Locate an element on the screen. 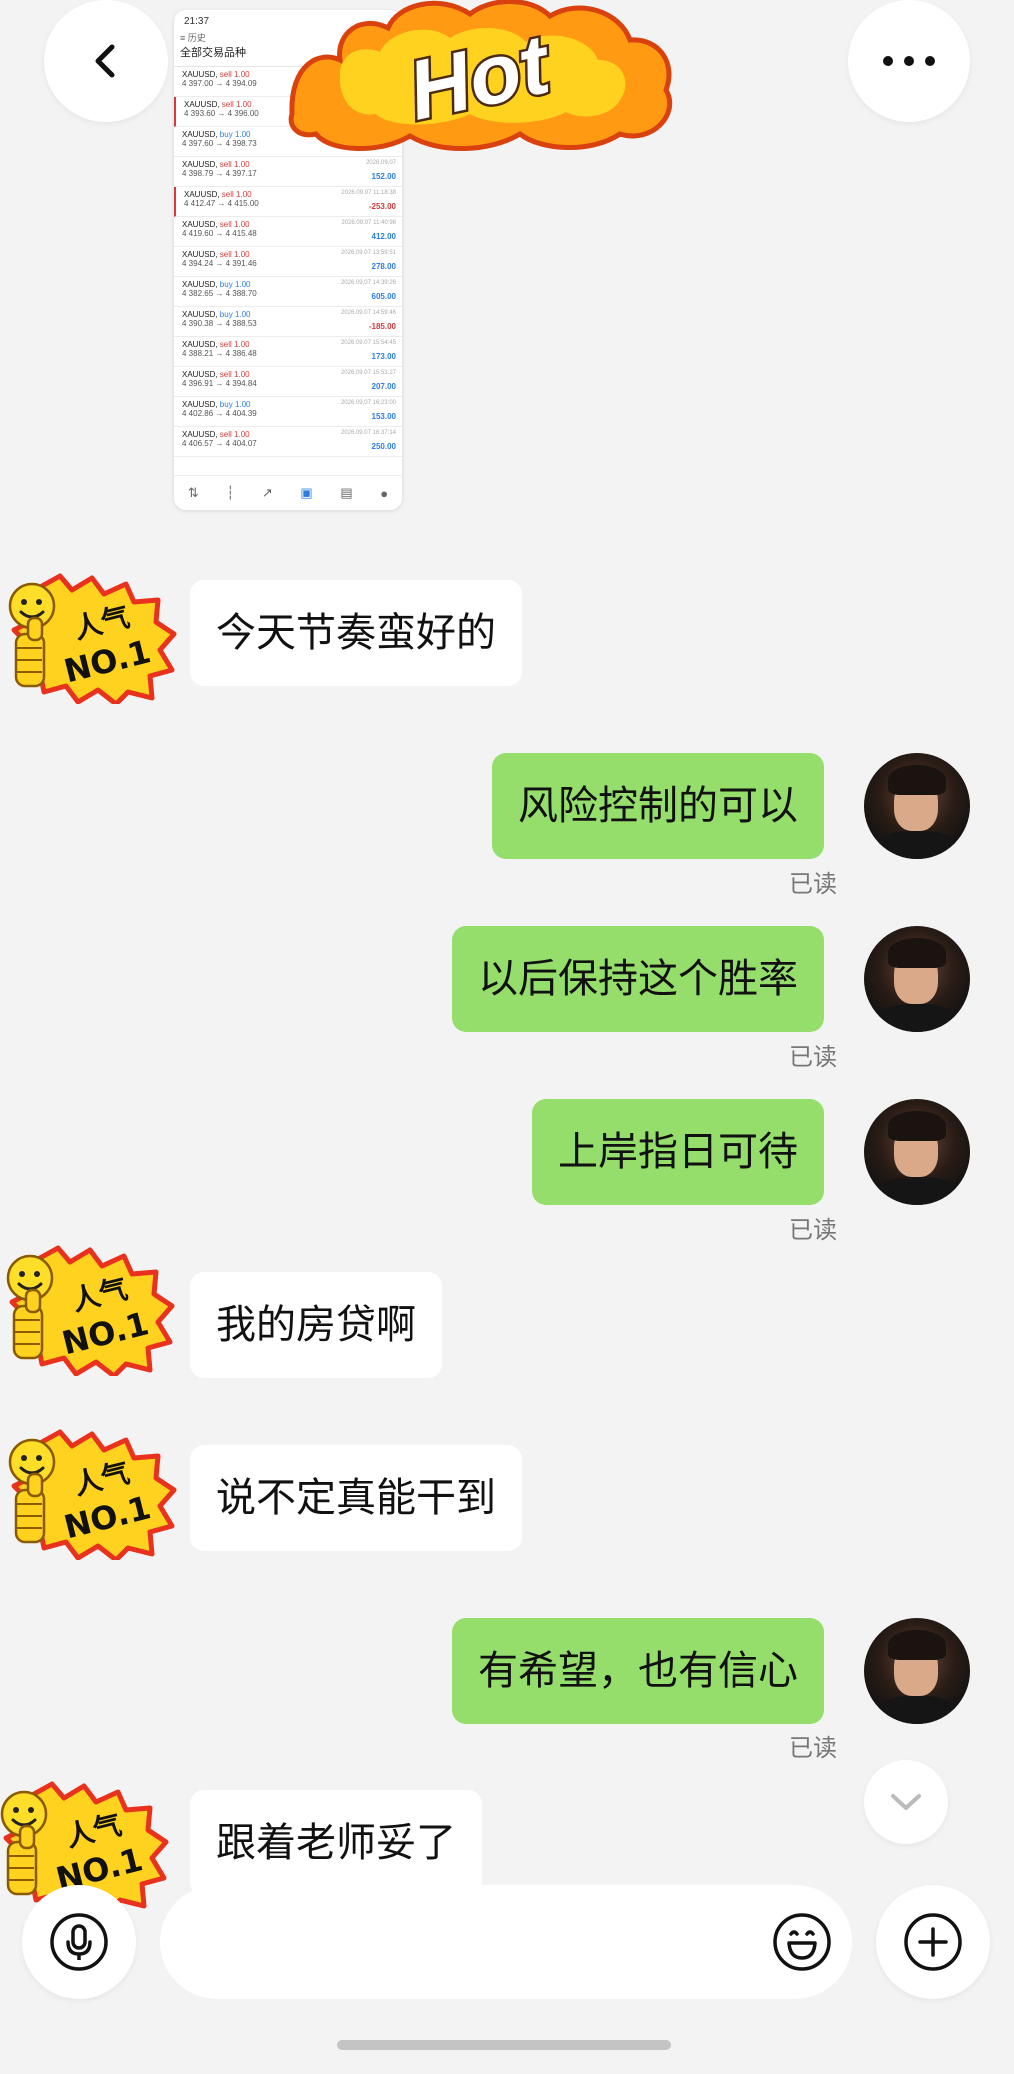 The image size is (1014, 2074). chevron-left-icon is located at coordinates (105, 61).